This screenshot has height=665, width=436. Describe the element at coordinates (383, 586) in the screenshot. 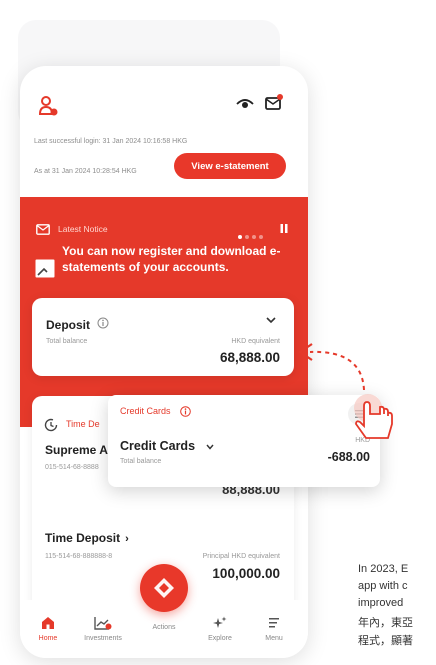

I see `side-text-line: app with c` at that location.